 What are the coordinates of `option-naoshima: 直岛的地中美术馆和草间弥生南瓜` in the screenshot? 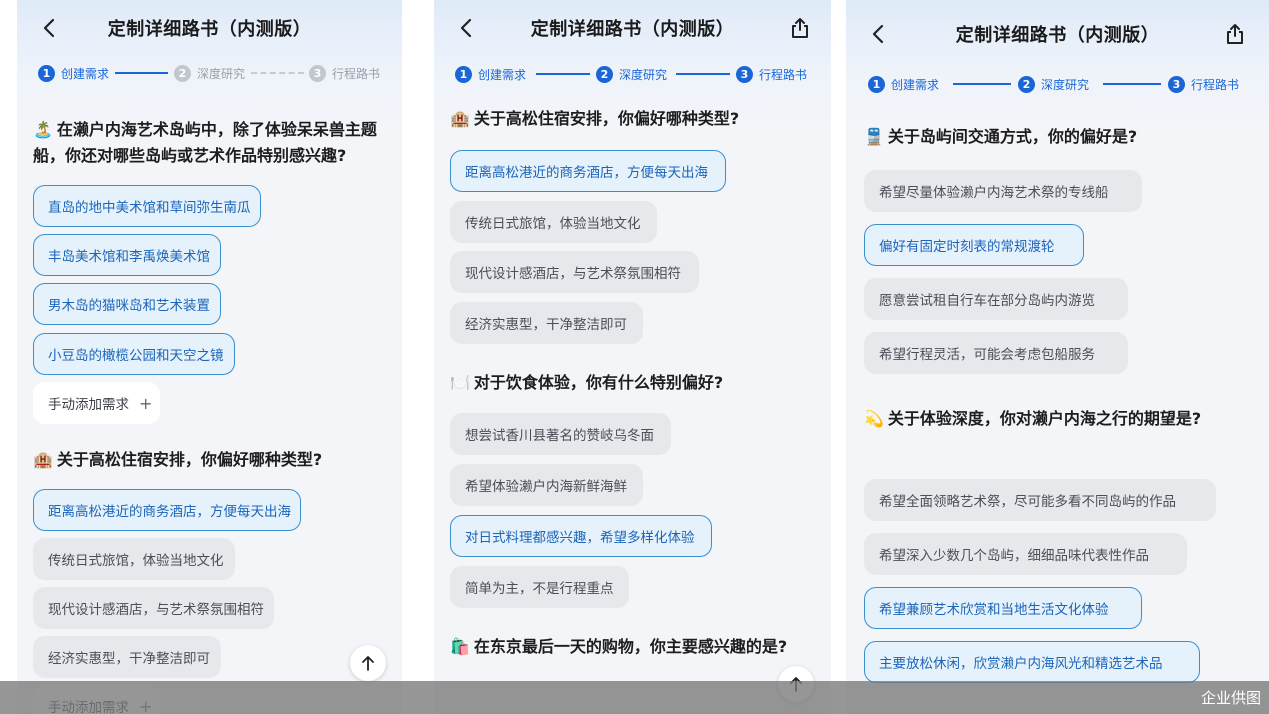 It's located at (147, 206).